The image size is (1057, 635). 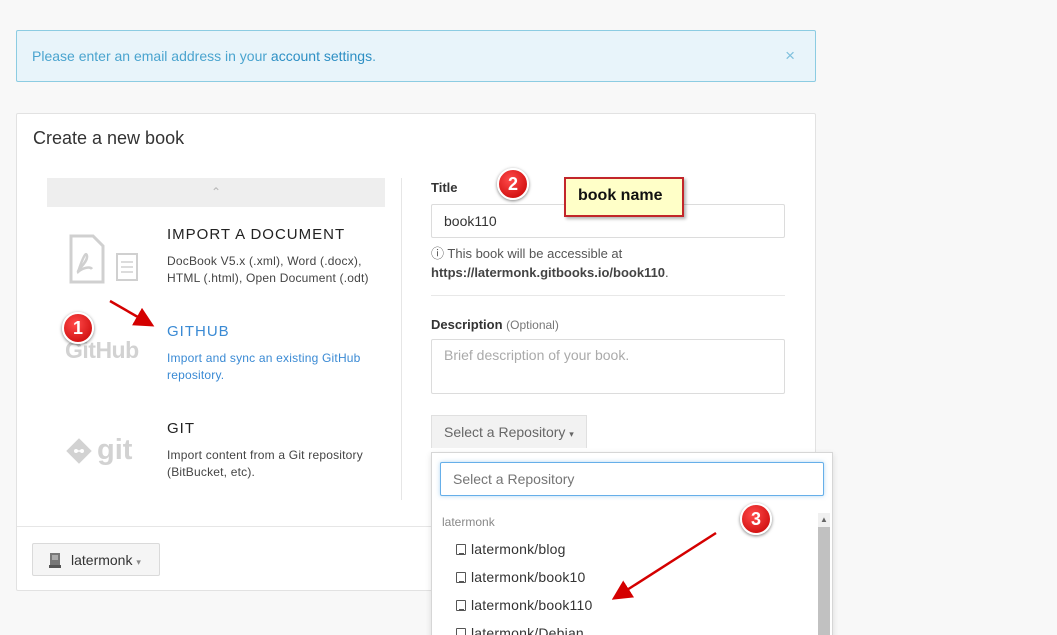 I want to click on book-name-note: book name, so click(x=624, y=197).